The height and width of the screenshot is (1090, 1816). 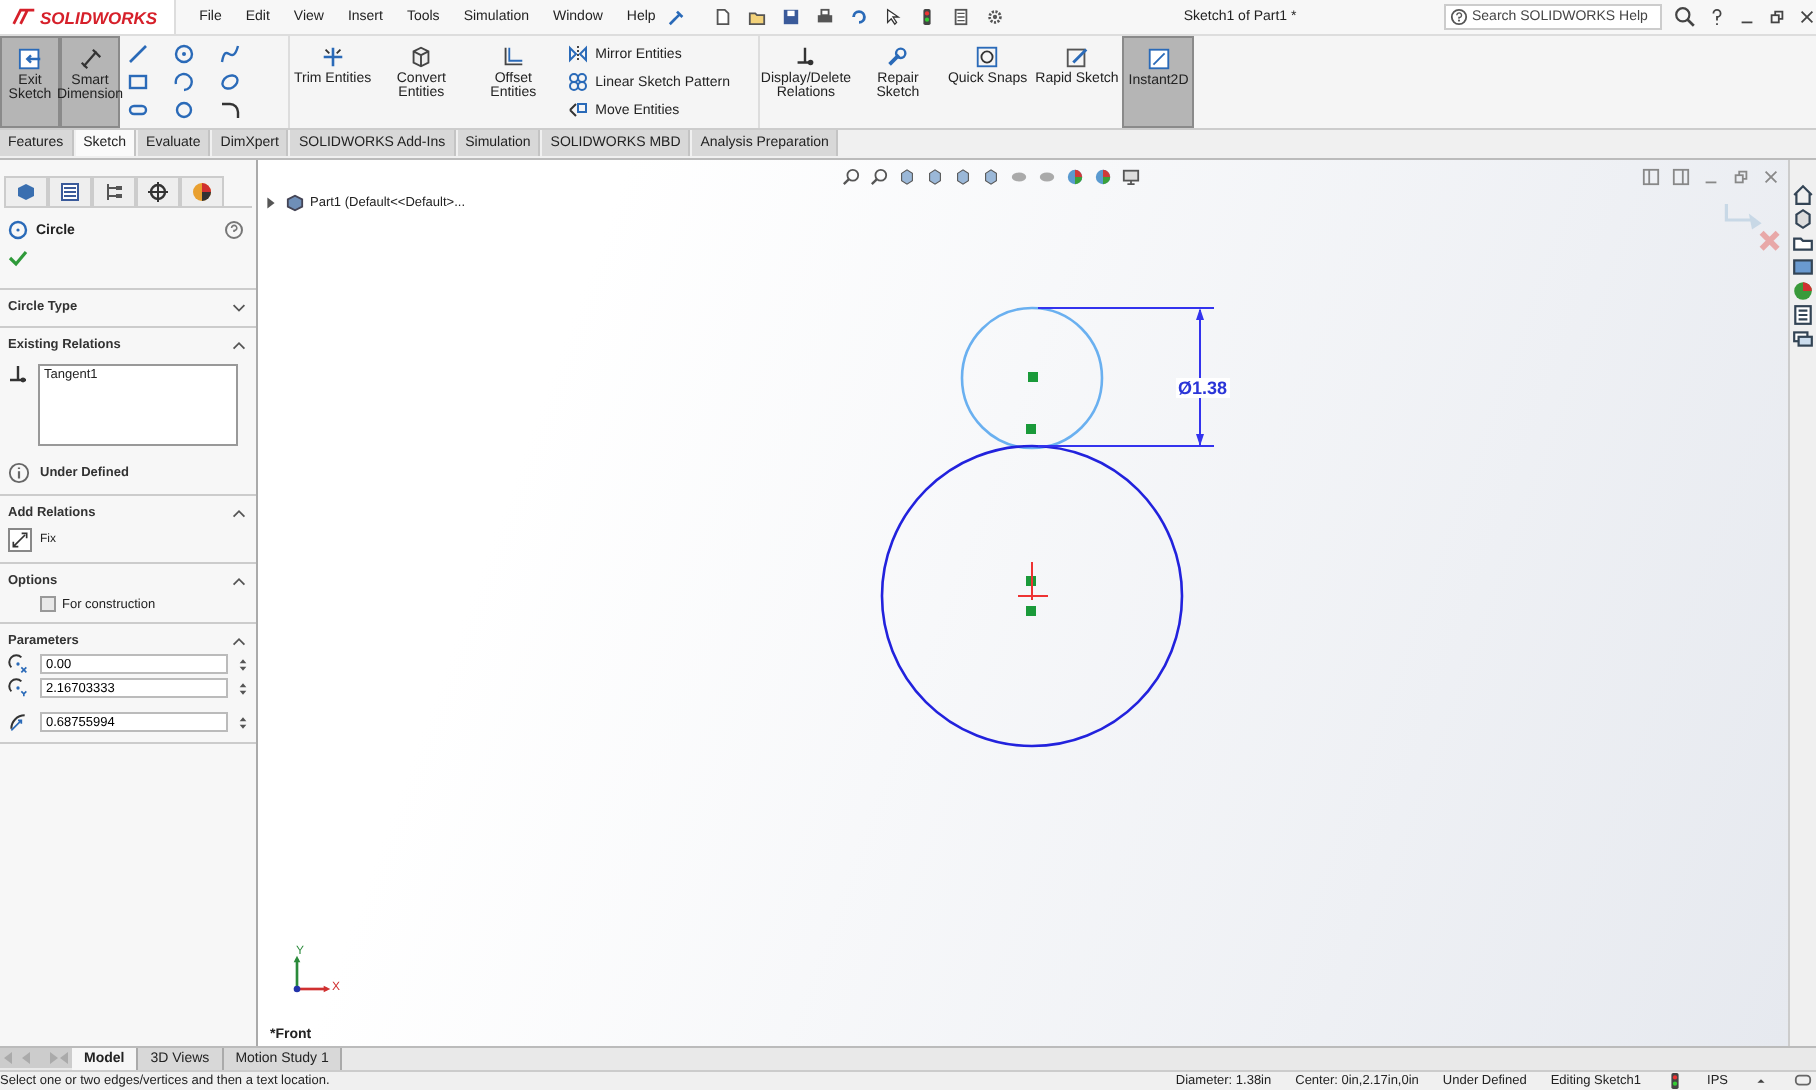 I want to click on print-icon, so click(x=824, y=17).